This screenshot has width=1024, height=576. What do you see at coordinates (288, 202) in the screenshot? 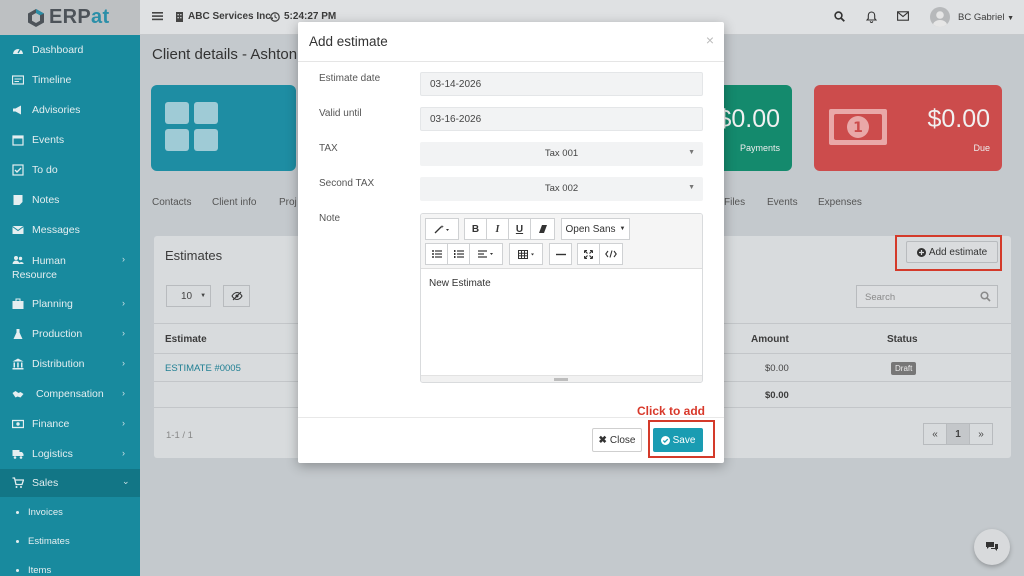
I see `tab-projects: Proj` at bounding box center [288, 202].